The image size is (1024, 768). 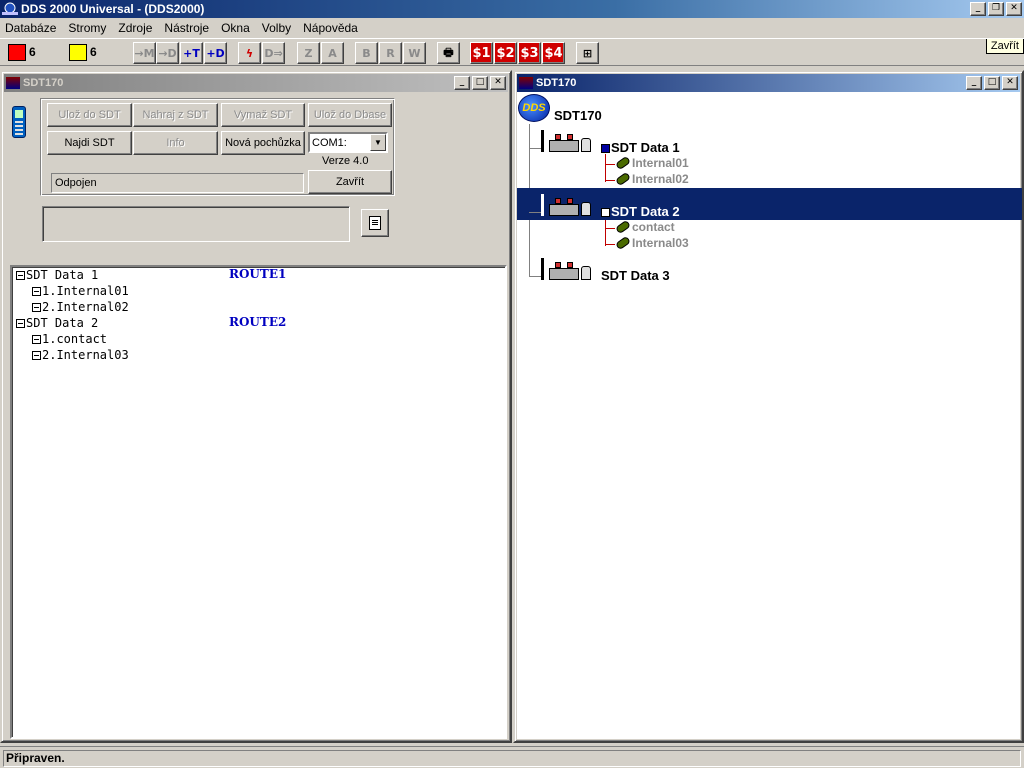 I want to click on tree-root: SDT170, so click(x=578, y=115).